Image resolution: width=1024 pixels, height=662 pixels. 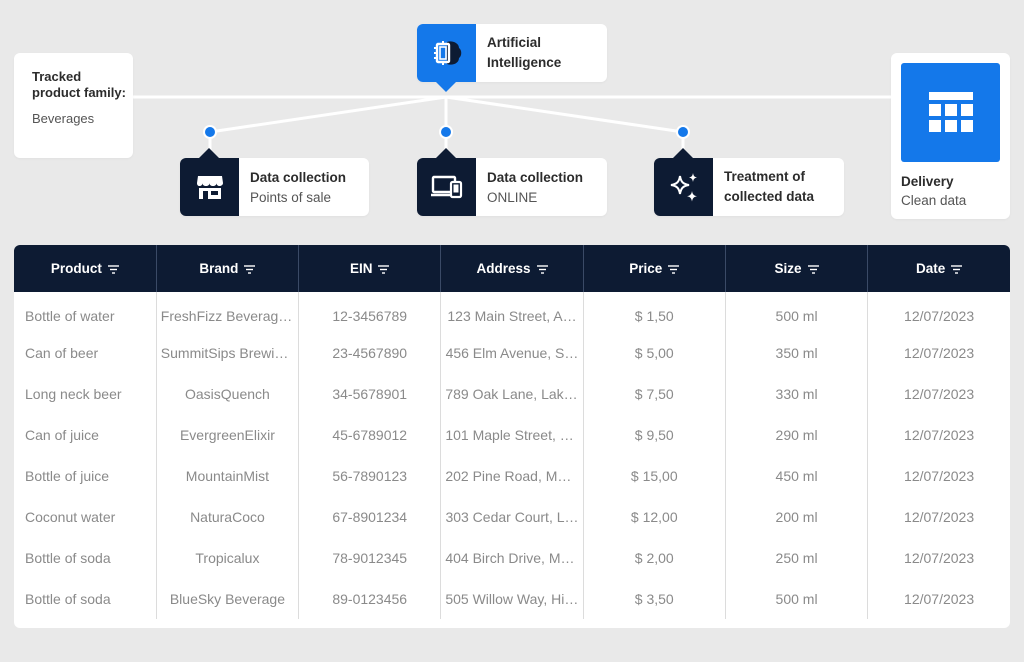 I want to click on table-cell: 23-4567890, so click(x=370, y=353).